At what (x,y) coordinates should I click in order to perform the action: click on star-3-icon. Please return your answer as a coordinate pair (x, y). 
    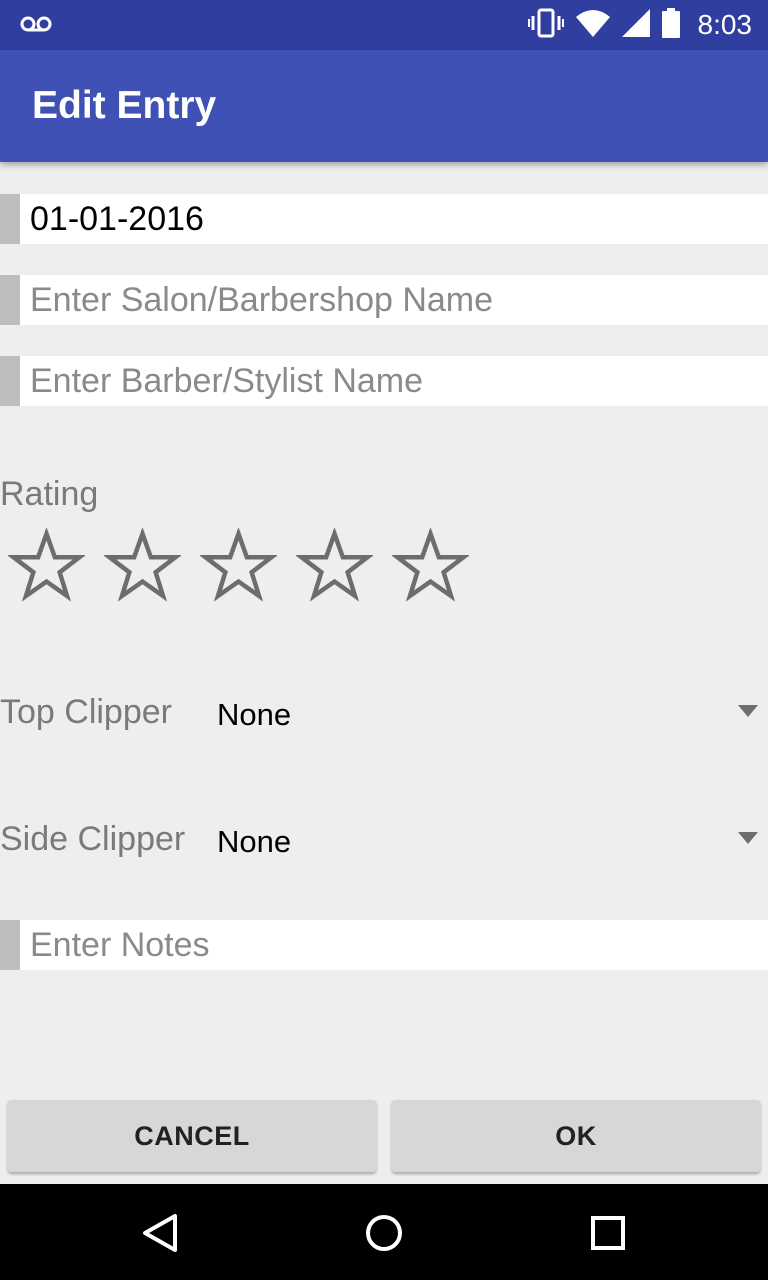
    Looking at the image, I should click on (238, 566).